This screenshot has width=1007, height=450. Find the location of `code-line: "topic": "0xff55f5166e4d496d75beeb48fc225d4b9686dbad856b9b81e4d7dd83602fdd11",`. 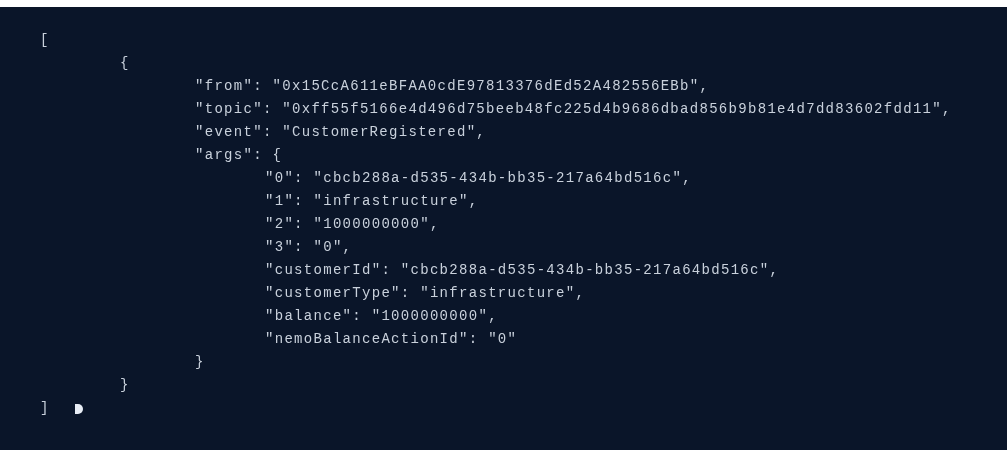

code-line: "topic": "0xff55f5166e4d496d75beeb48fc225d4b9686dbad856b9b81e4d7dd83602fdd11", is located at coordinates (573, 109).